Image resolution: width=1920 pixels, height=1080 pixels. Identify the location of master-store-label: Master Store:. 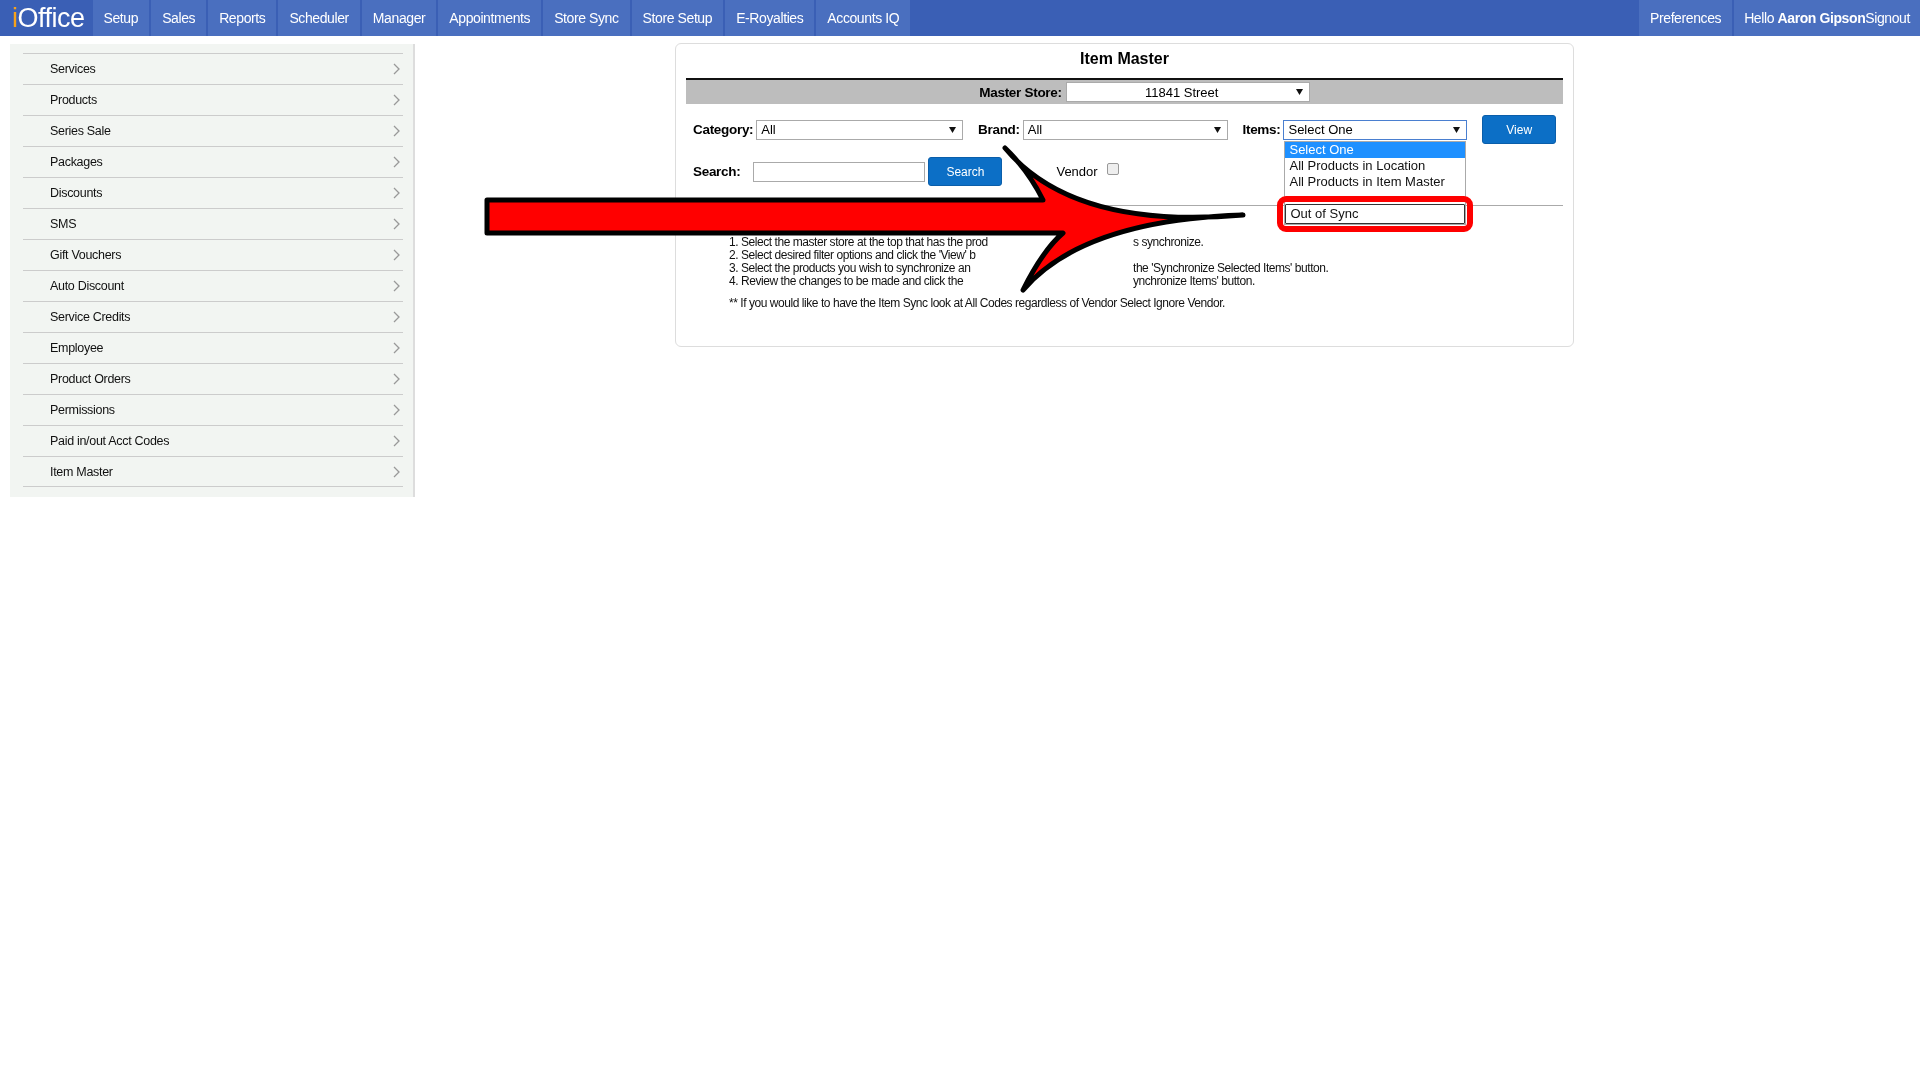
(1020, 92).